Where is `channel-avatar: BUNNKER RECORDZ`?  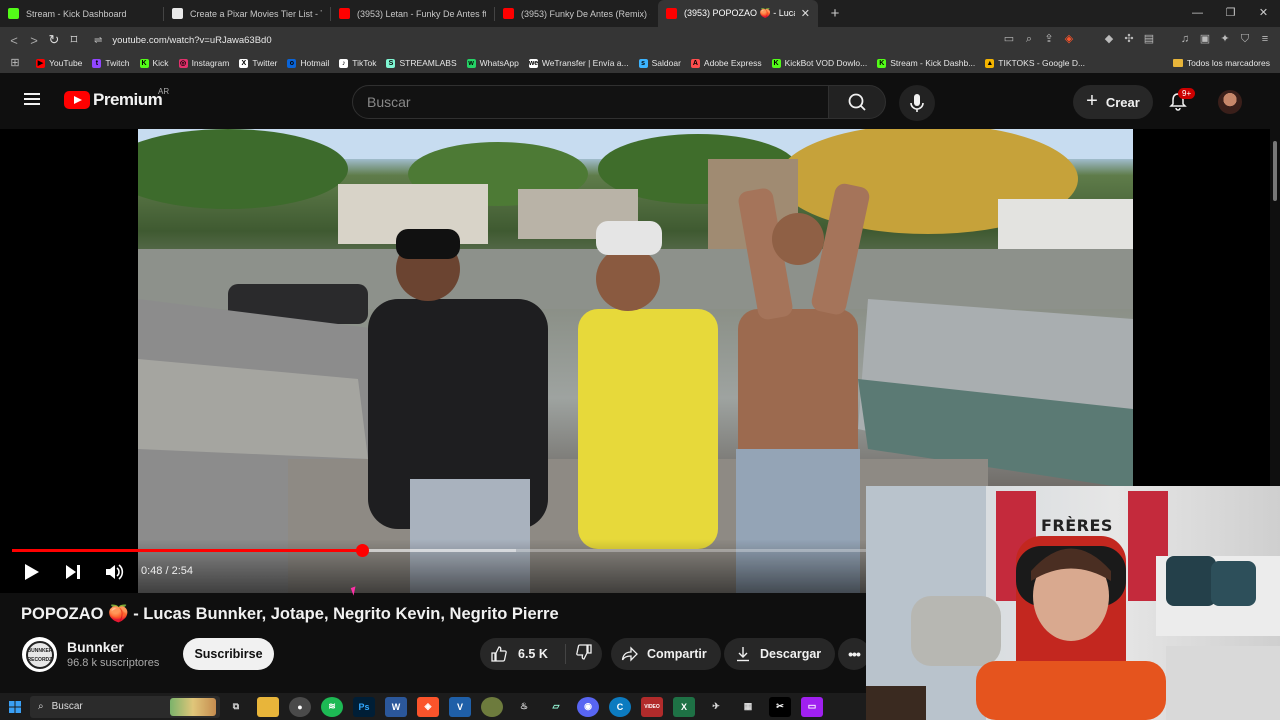 channel-avatar: BUNNKER RECORDZ is located at coordinates (39, 654).